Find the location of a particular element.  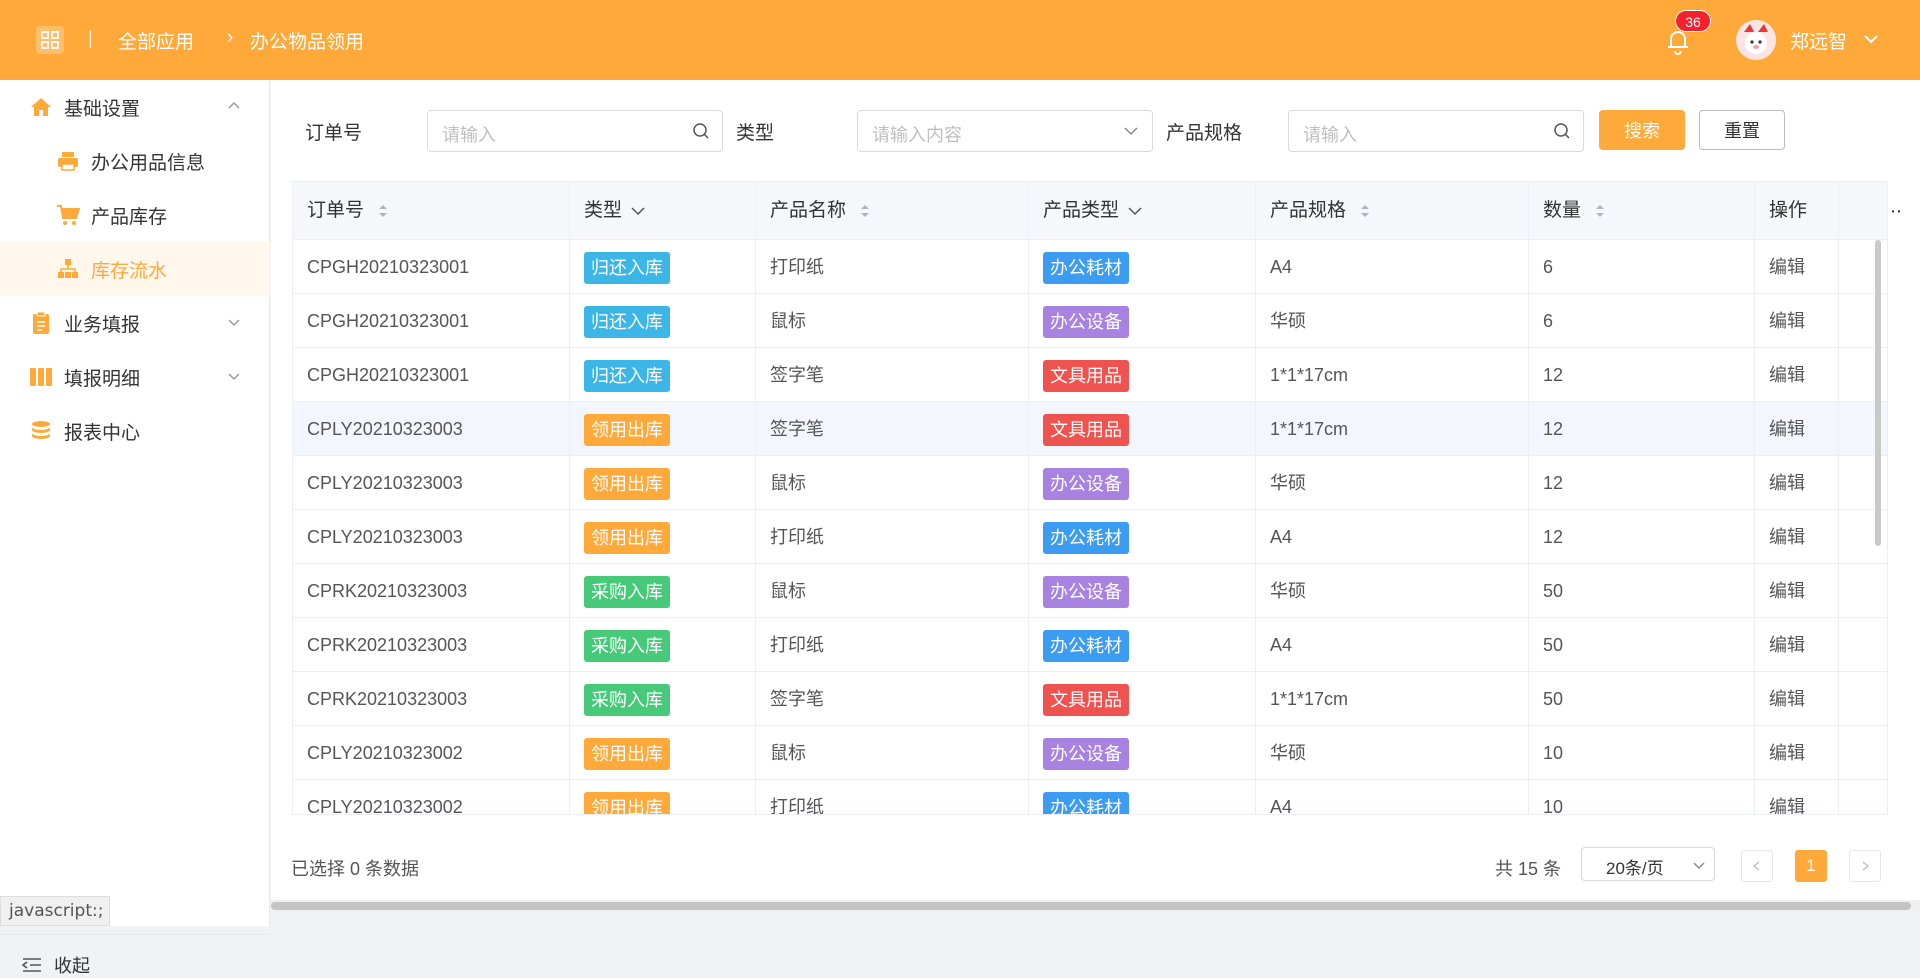

table-row: CPRK20210323003 采购入库 签字笔 文具用品 1*1*17cm 50 编辑 is located at coordinates (1090, 699).